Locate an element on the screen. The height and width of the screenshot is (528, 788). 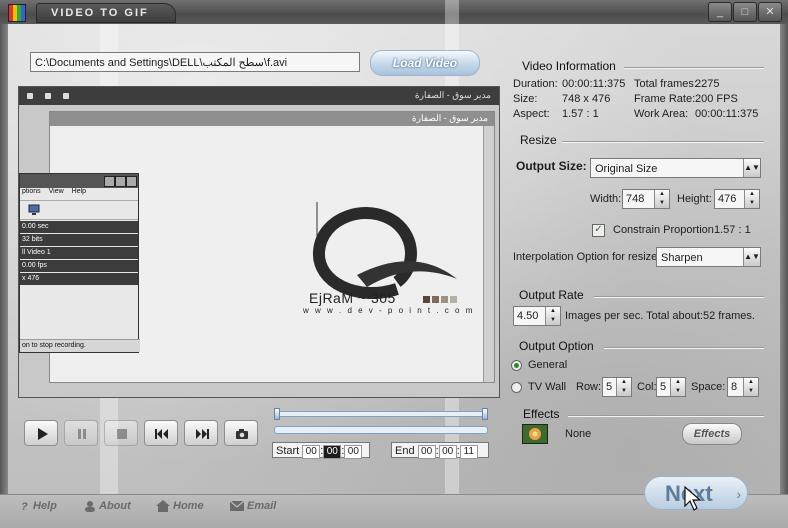
interpolation-value: Sharpen is located at coordinates (682, 258).